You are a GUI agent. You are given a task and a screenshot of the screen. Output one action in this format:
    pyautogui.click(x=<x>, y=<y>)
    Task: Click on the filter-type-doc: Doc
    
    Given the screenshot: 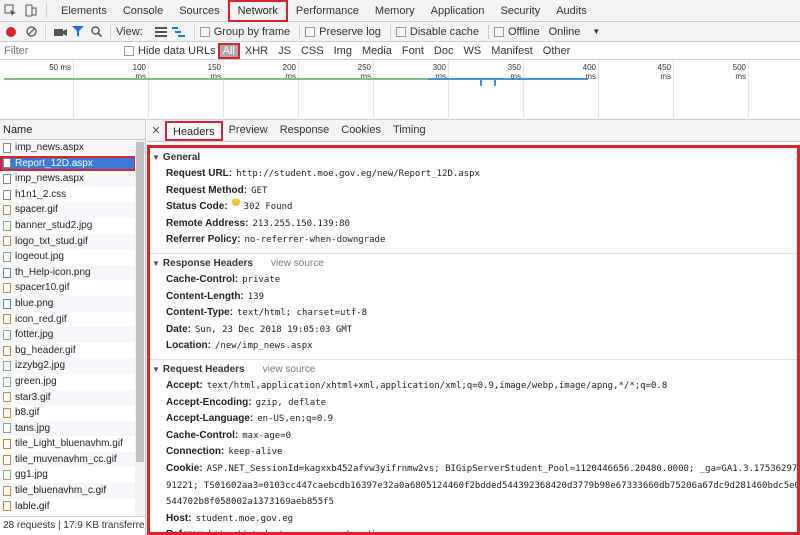 What is the action you would take?
    pyautogui.click(x=444, y=51)
    